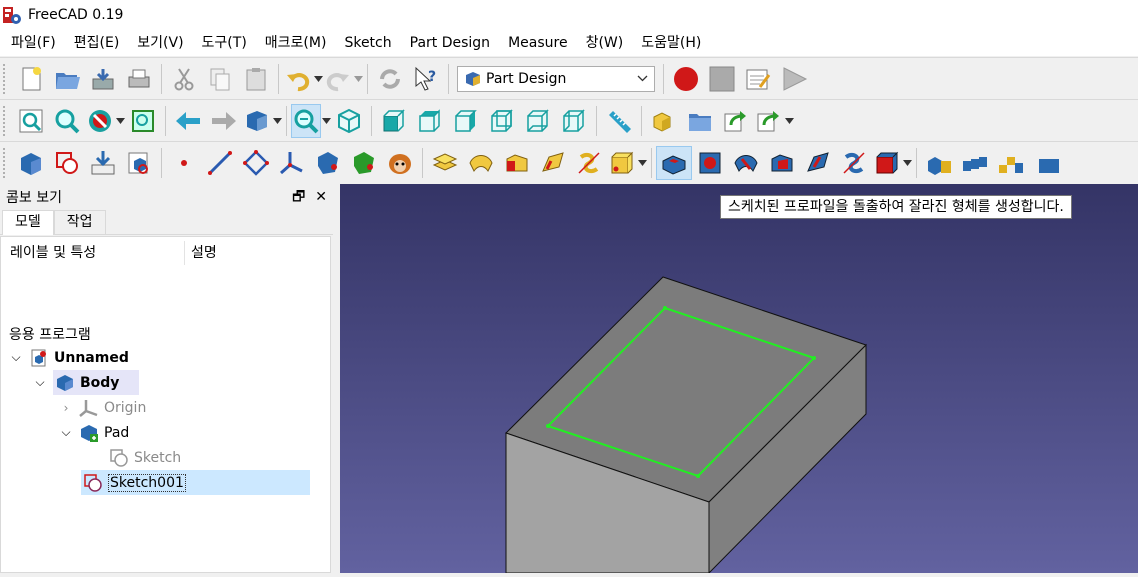  I want to click on menu-tools: 도구(T), so click(224, 43).